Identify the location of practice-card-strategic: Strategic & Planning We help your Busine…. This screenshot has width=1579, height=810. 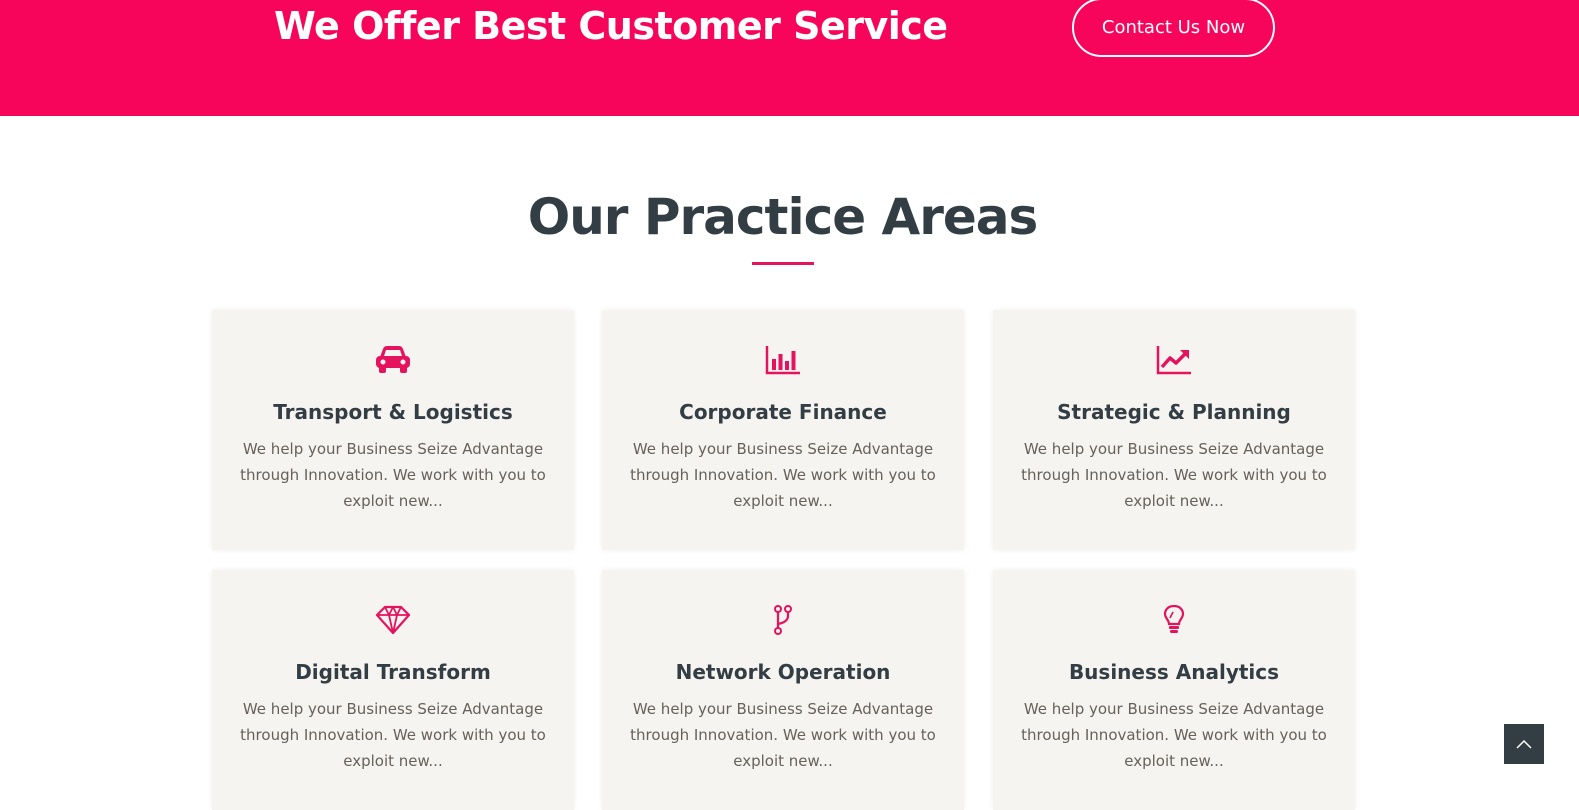
(1174, 430).